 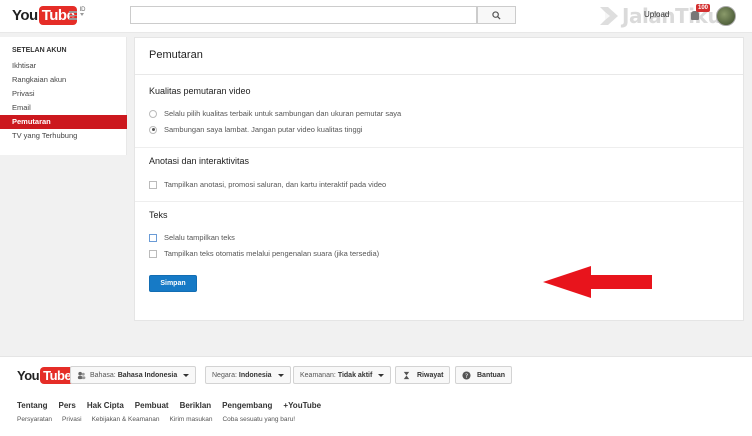 What do you see at coordinates (63, 80) in the screenshot?
I see `sidebar-item-connected-accounts: Rangkaian akun` at bounding box center [63, 80].